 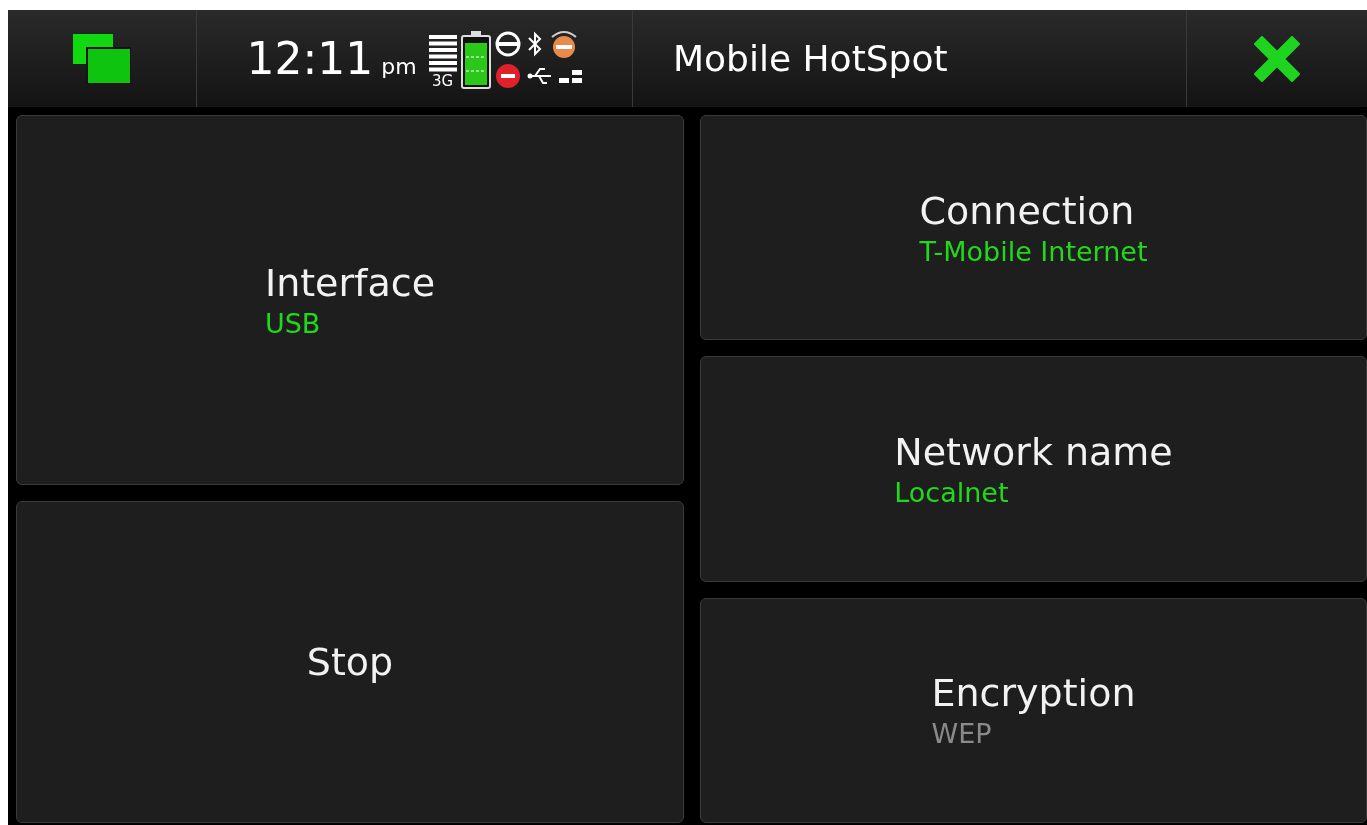 What do you see at coordinates (1033, 452) in the screenshot?
I see `setting-label: Network name` at bounding box center [1033, 452].